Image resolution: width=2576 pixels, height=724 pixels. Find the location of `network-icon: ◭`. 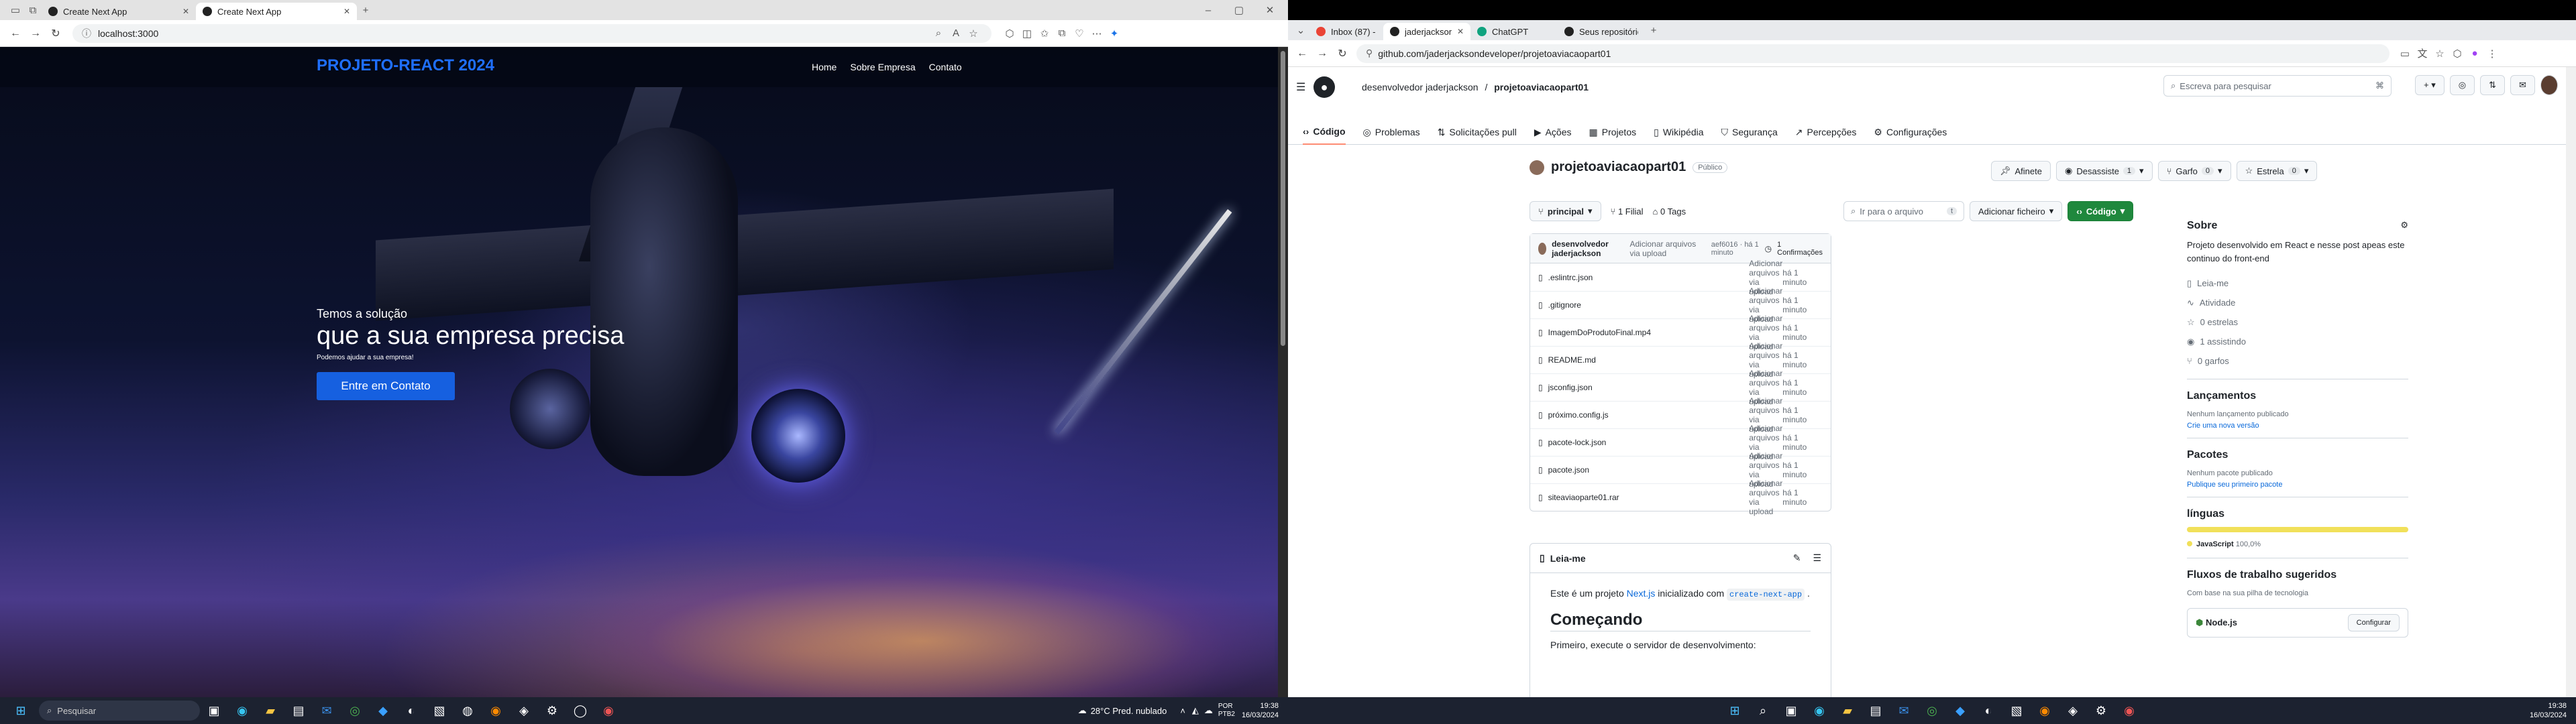

network-icon: ◭ is located at coordinates (1195, 710).